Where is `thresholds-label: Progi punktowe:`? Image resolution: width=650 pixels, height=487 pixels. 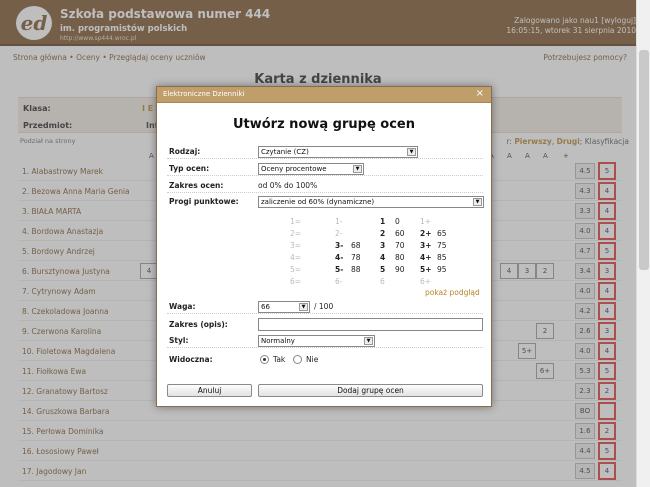
thresholds-label: Progi punktowe: is located at coordinates (204, 201).